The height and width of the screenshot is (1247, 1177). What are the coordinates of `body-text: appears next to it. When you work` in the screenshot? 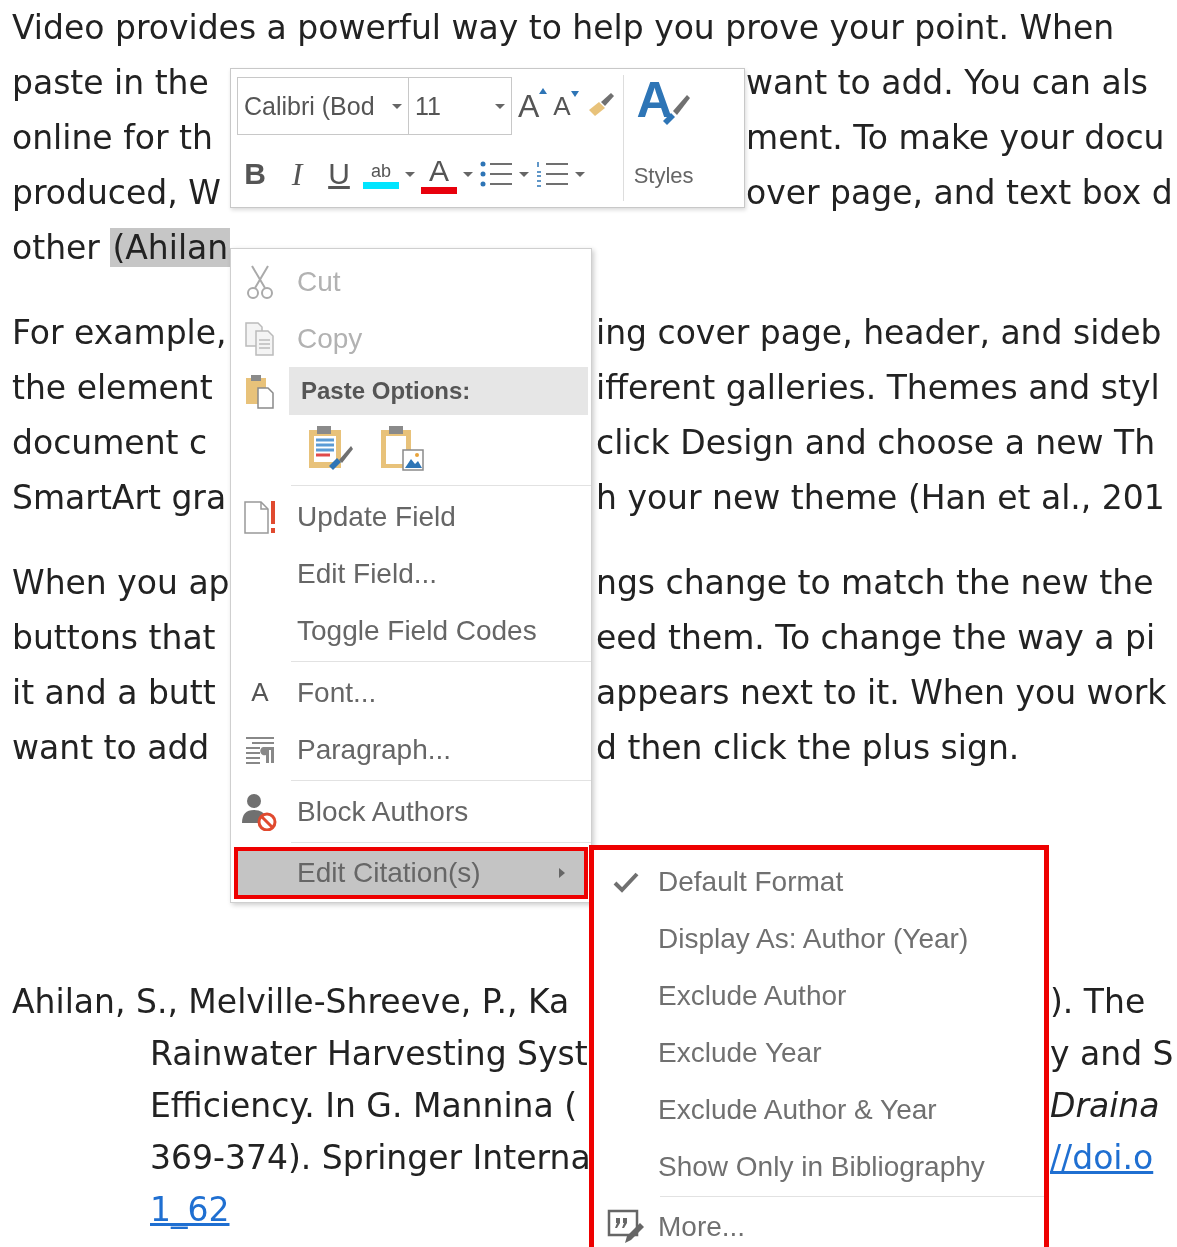 It's located at (881, 692).